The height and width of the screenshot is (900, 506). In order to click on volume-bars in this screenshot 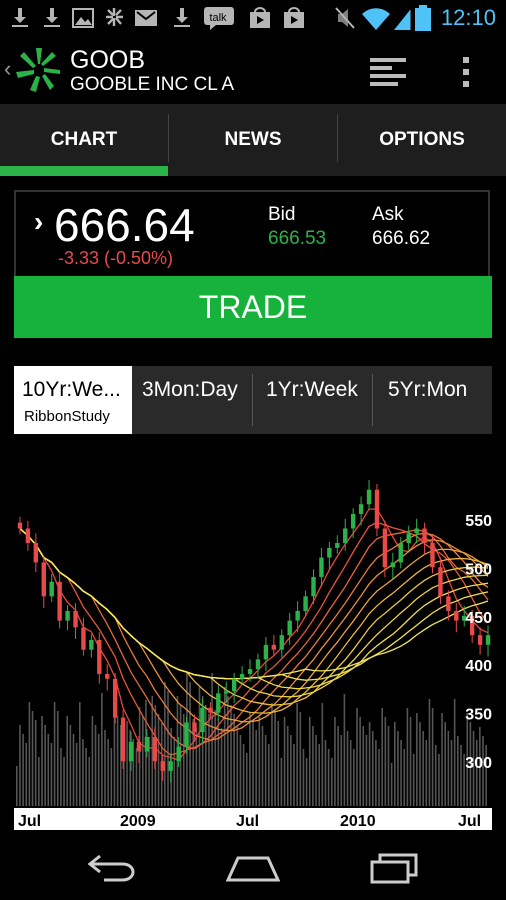, I will do `click(251, 739)`.